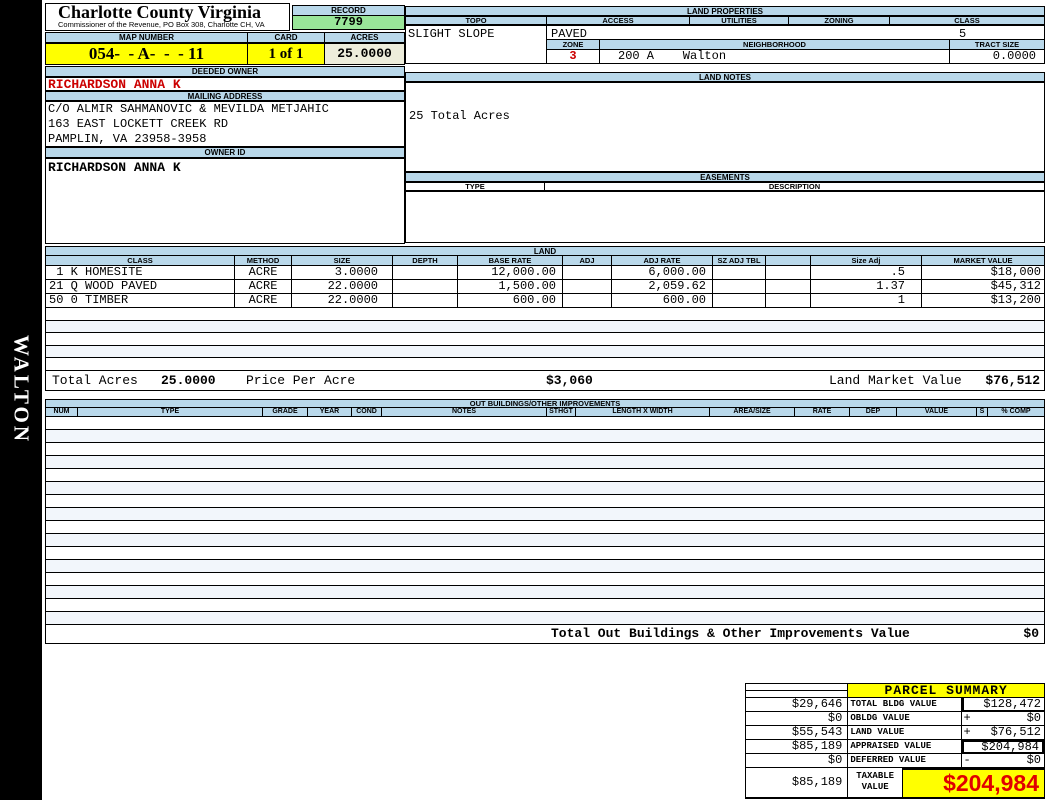 The width and height of the screenshot is (1050, 800). Describe the element at coordinates (873, 412) in the screenshot. I see `col-dep: DEP` at that location.